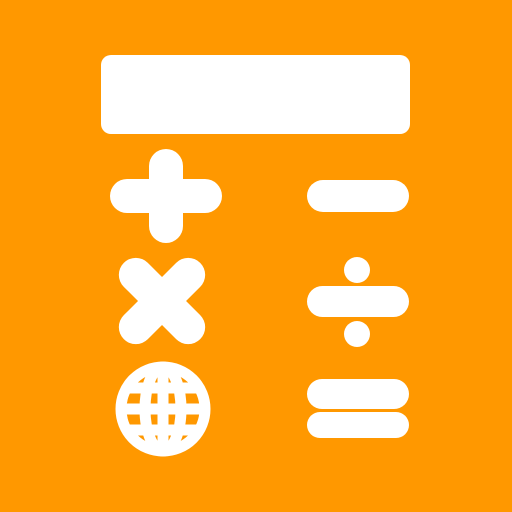 The height and width of the screenshot is (512, 512). Describe the element at coordinates (358, 408) in the screenshot. I see `equals-icon` at that location.